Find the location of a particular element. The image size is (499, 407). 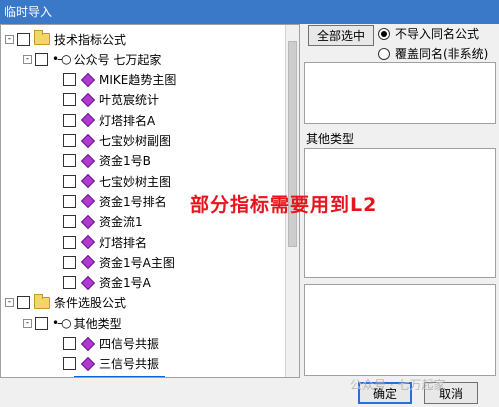

tree-row: - 技术指标公式 is located at coordinates (65, 39).